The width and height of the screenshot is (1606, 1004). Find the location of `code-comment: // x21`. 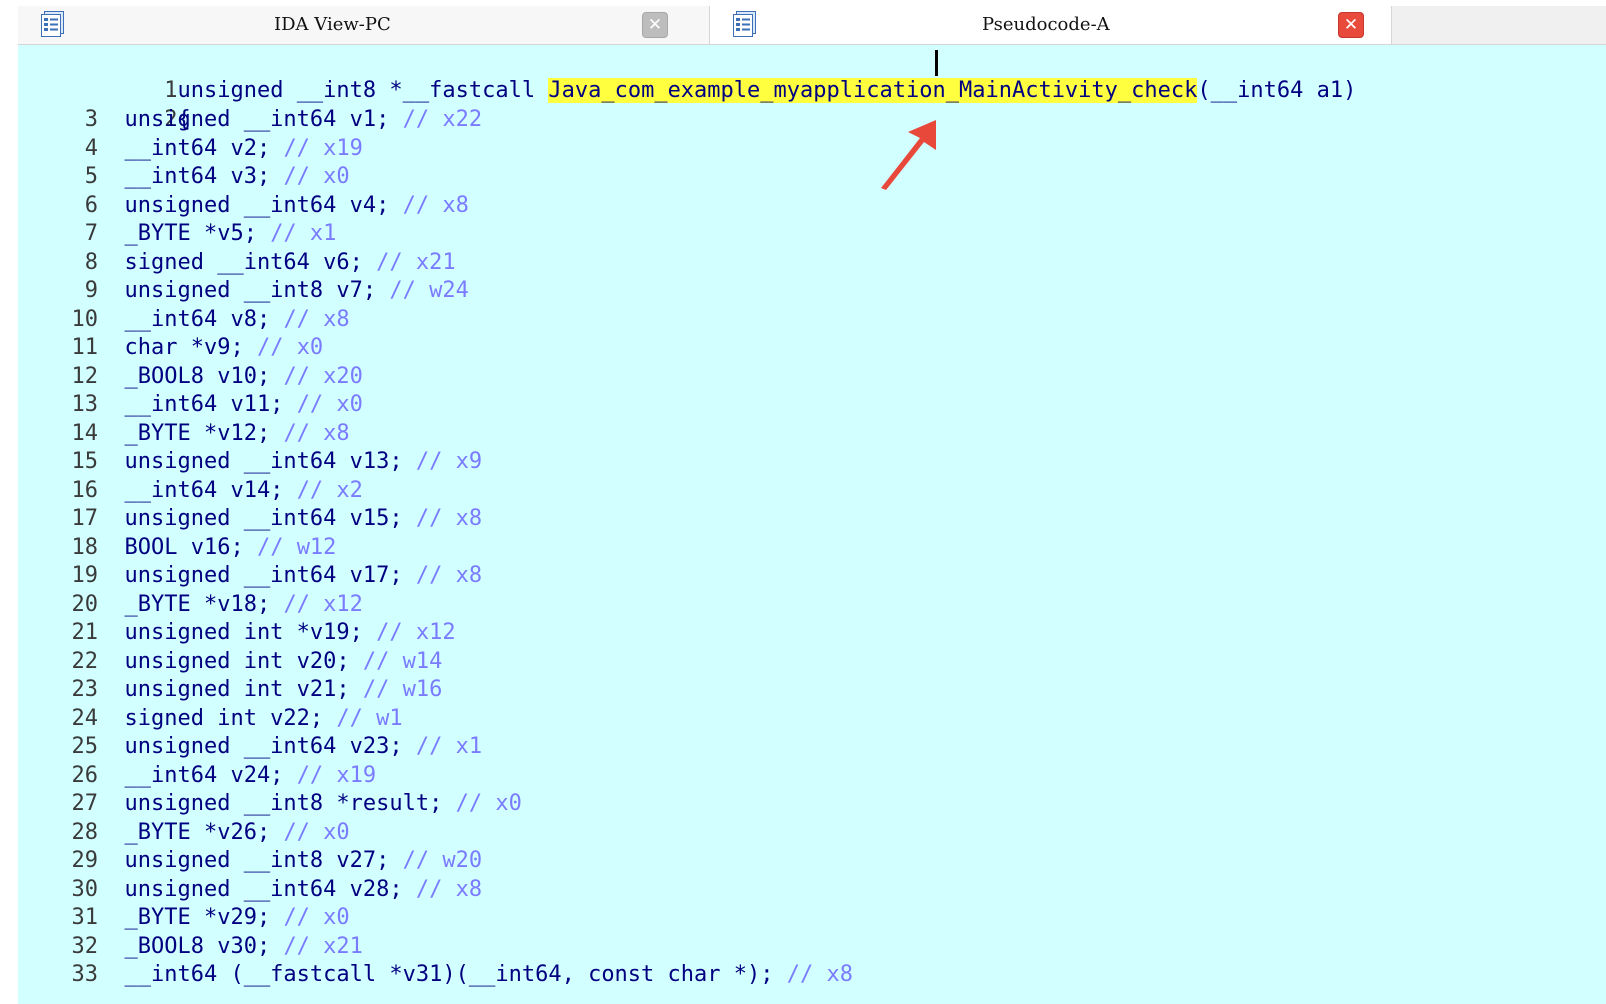

code-comment: // x21 is located at coordinates (323, 946).